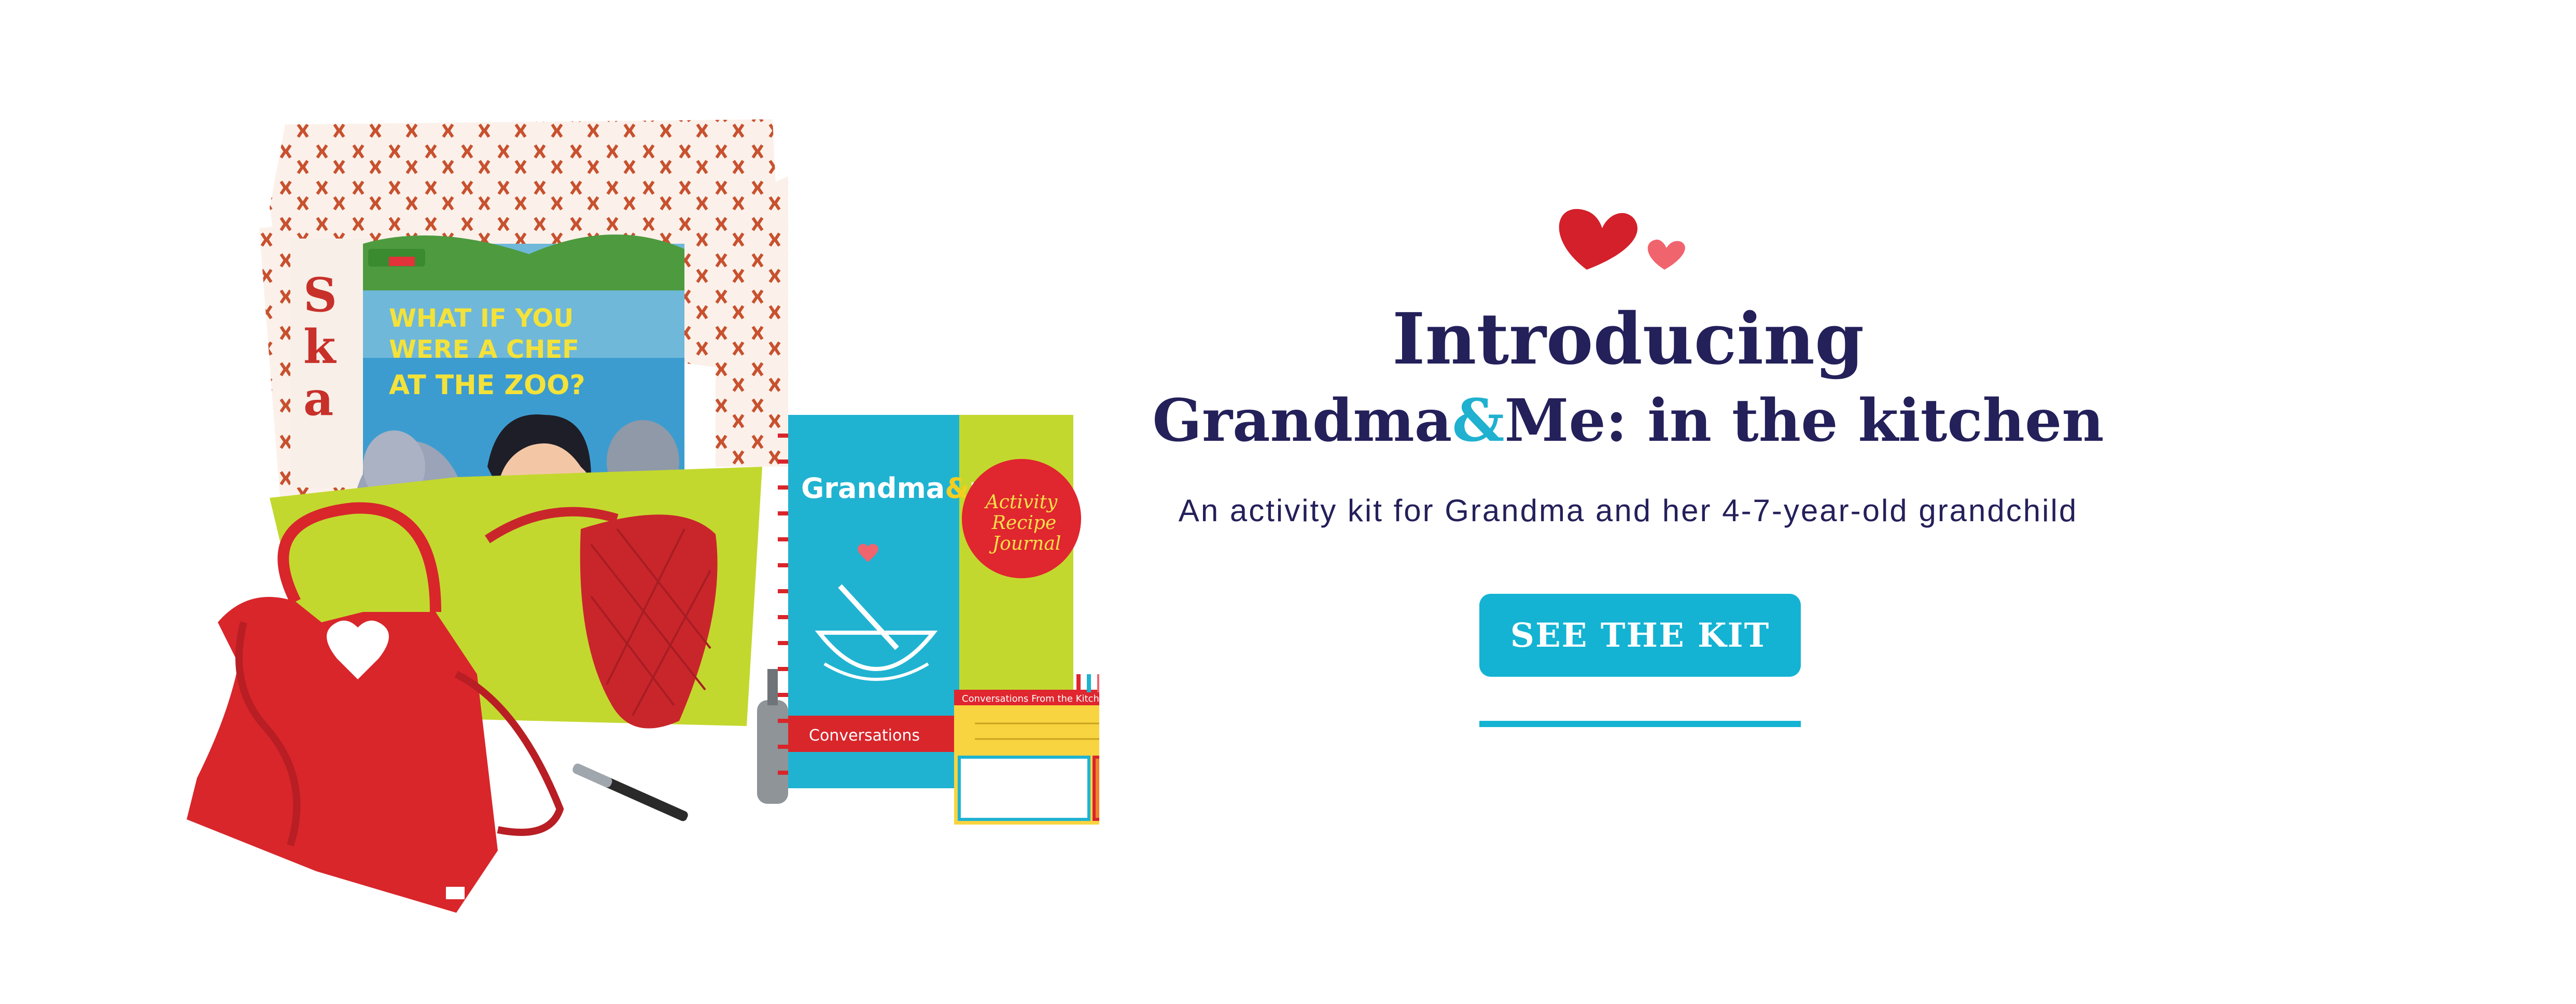 Image resolution: width=2576 pixels, height=1004 pixels. I want to click on subheadline: Grandma&Me: in the kitchen, so click(1628, 421).